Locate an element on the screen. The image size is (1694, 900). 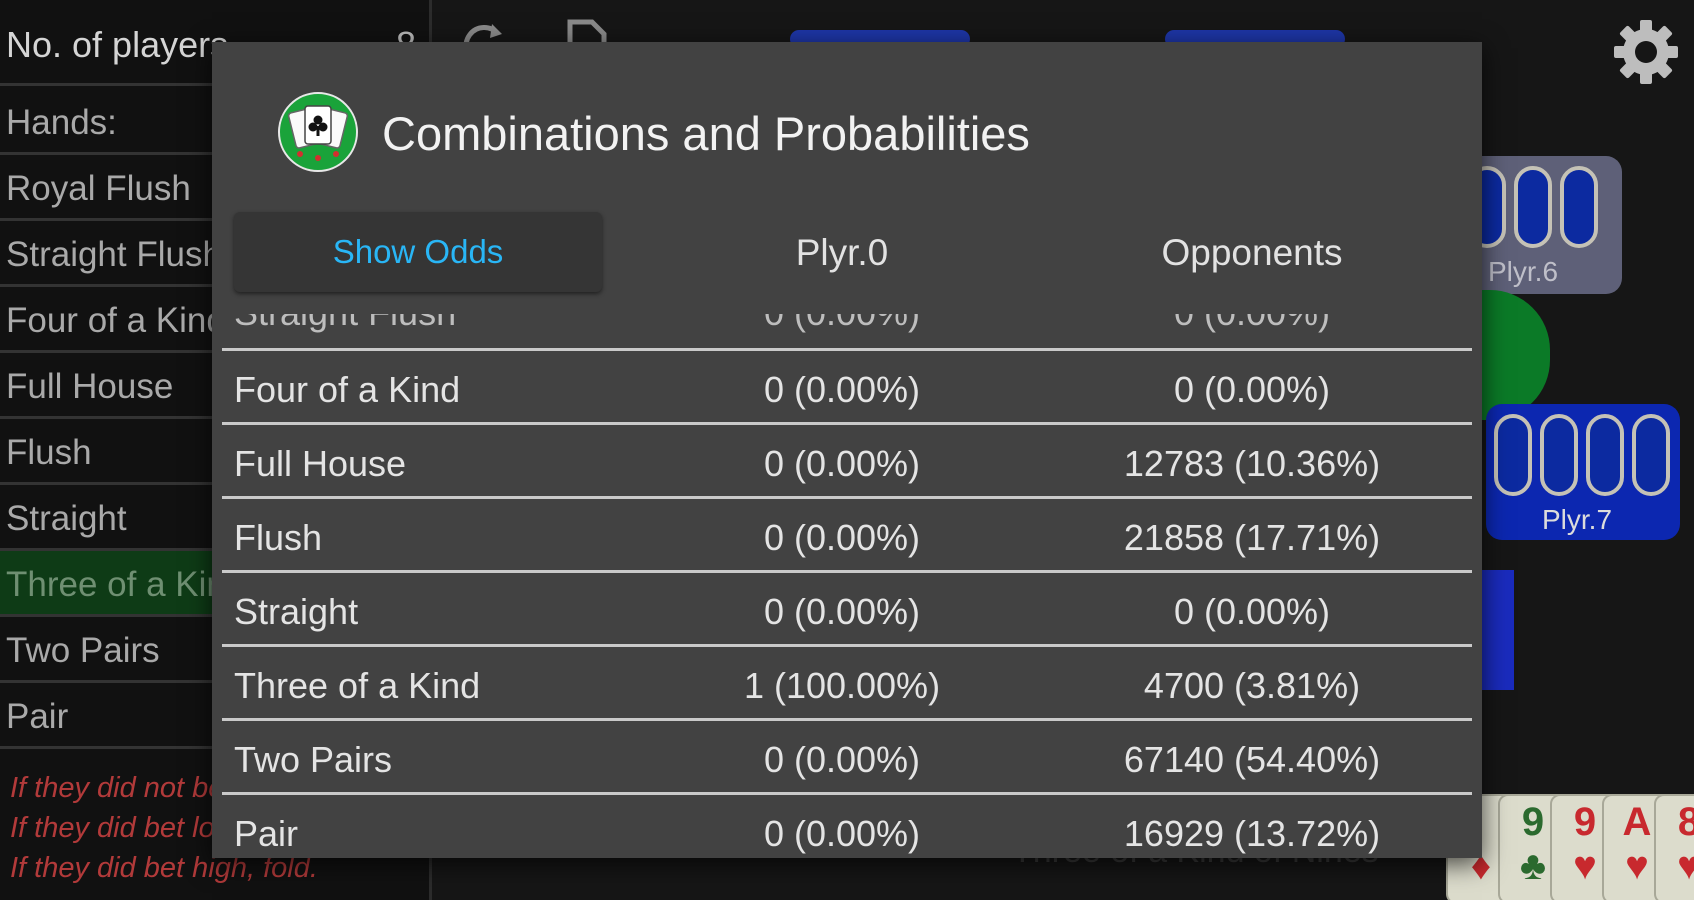
hand-name-cell: Flush is located at coordinates (278, 537).